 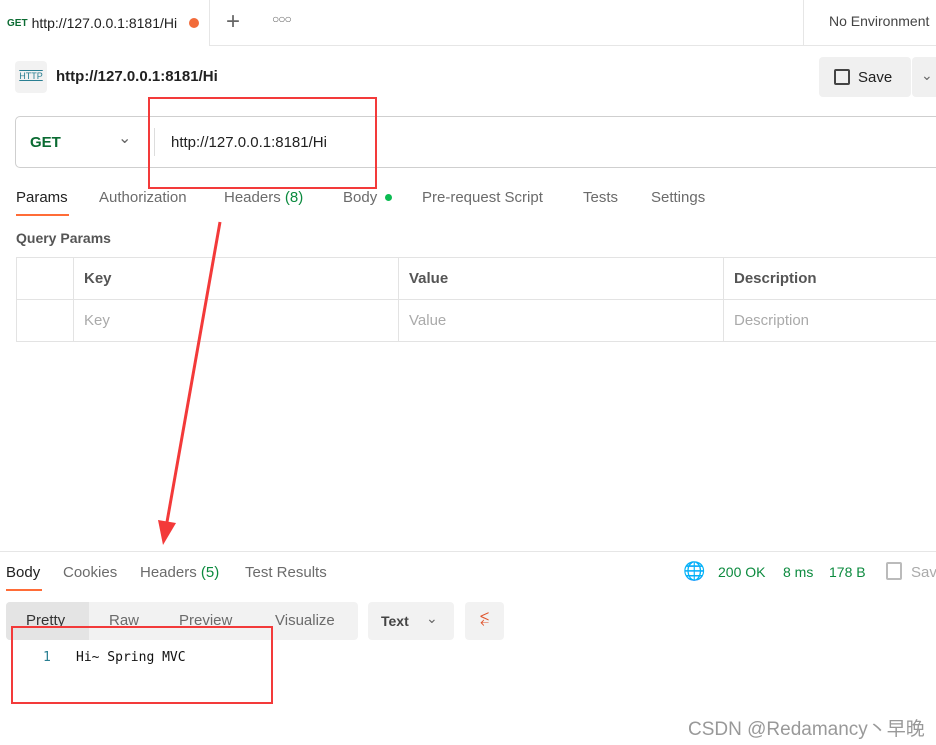 I want to click on arrow-line, so click(x=193, y=372).